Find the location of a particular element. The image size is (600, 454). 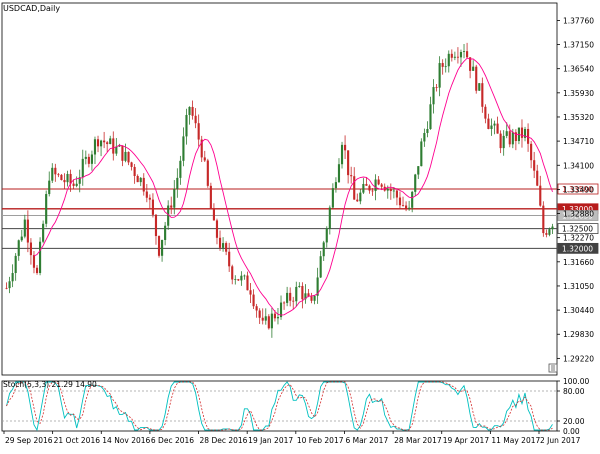

date-tick-label: 28 Dec 2016 is located at coordinates (224, 440).